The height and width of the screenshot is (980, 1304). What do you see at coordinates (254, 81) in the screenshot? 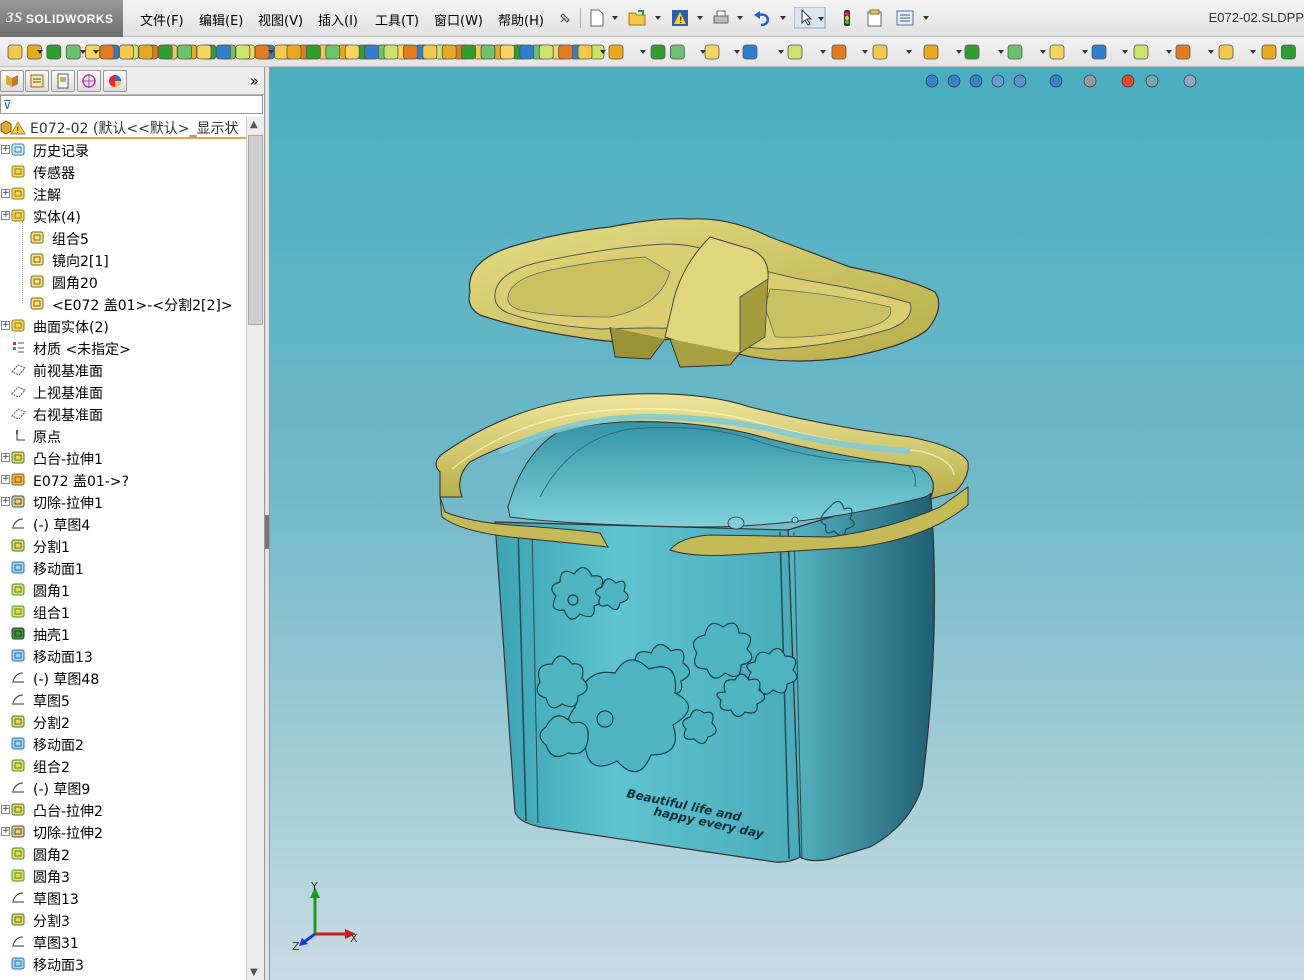
I see `expand-panel-button: »` at bounding box center [254, 81].